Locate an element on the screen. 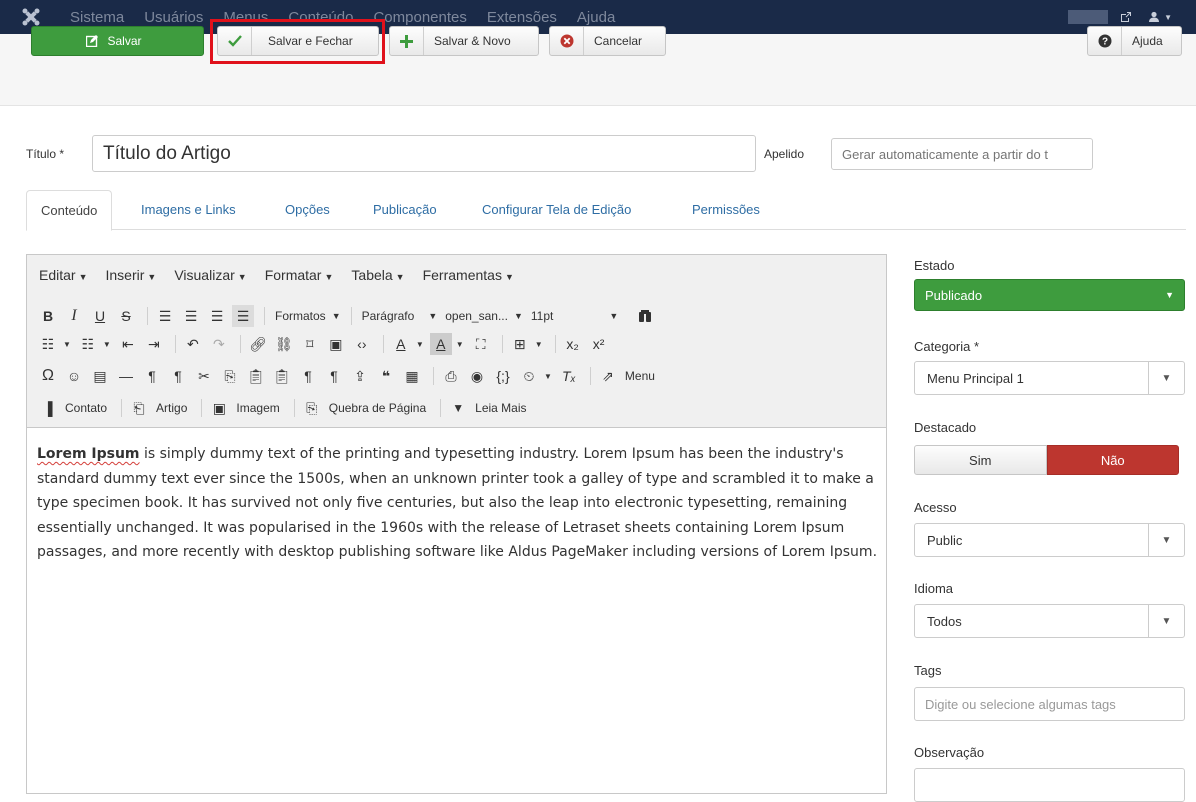 The height and width of the screenshot is (802, 1196). paste-icon: 📋︎ is located at coordinates (256, 376).